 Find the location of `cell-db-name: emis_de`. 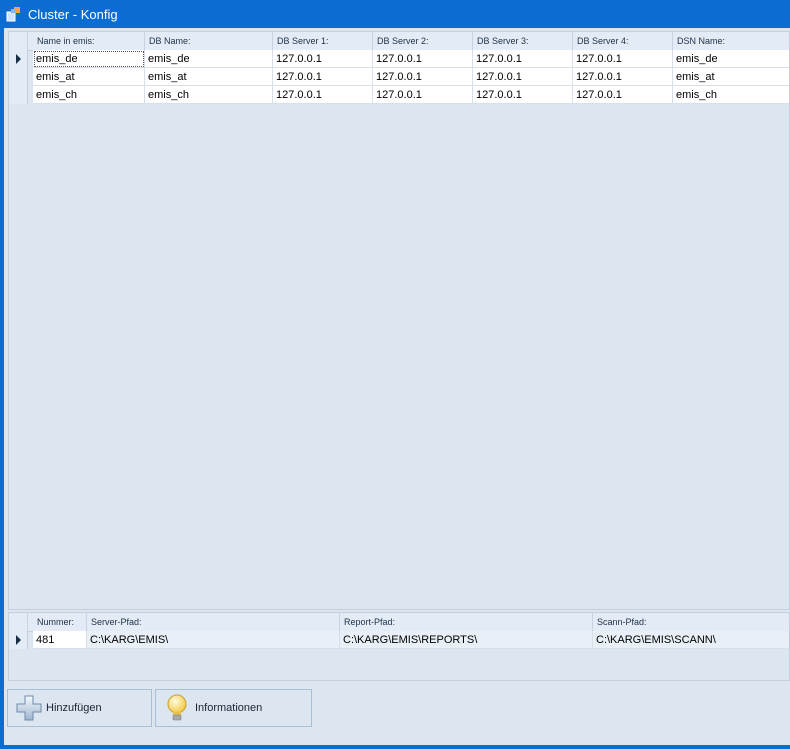

cell-db-name: emis_de is located at coordinates (209, 59).